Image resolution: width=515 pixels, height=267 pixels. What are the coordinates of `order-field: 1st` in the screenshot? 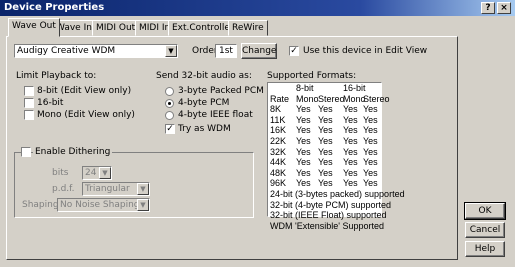 It's located at (226, 51).